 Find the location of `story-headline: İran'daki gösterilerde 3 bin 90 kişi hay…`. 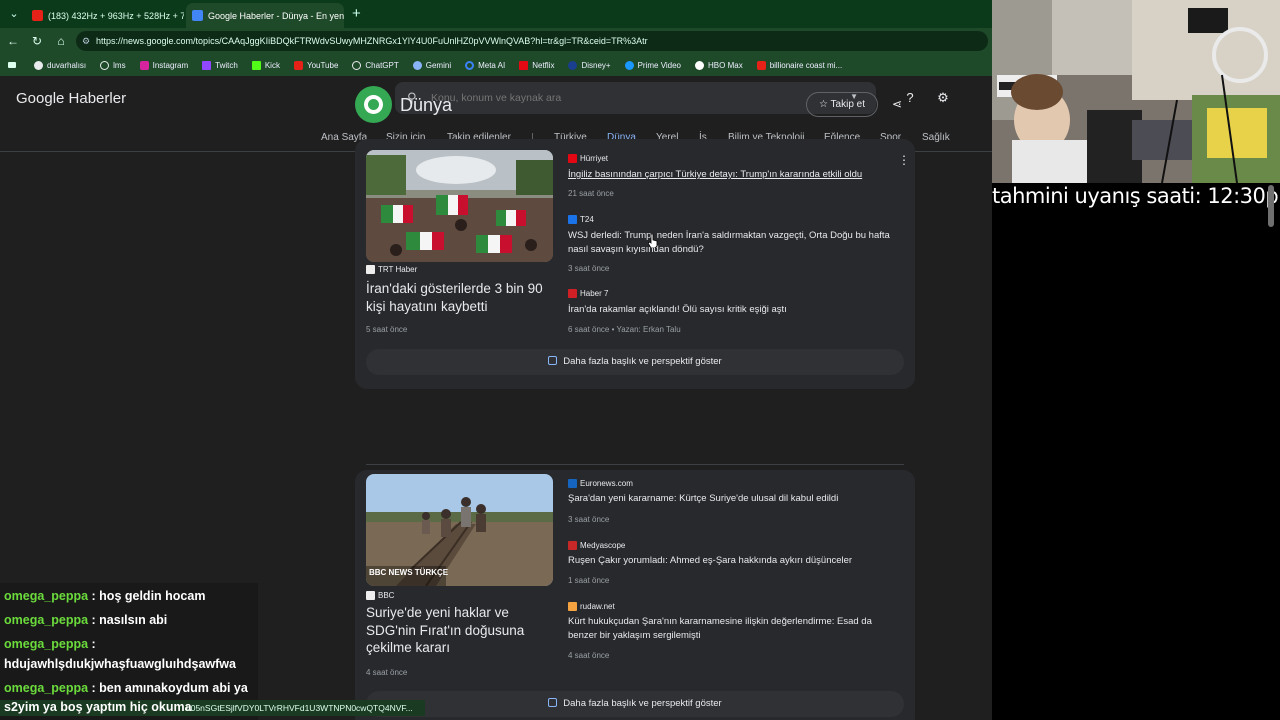

story-headline: İran'daki gösterilerde 3 bin 90 kişi hay… is located at coordinates (461, 297).